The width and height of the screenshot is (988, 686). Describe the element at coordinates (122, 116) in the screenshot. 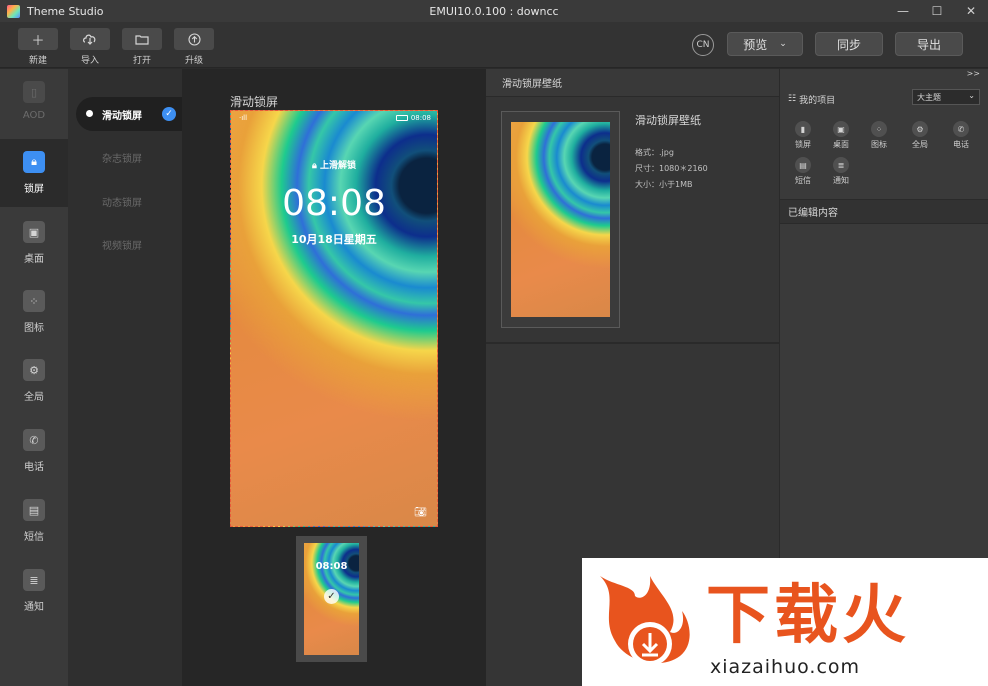

I see `subnav-label: 滑动锁屏` at that location.